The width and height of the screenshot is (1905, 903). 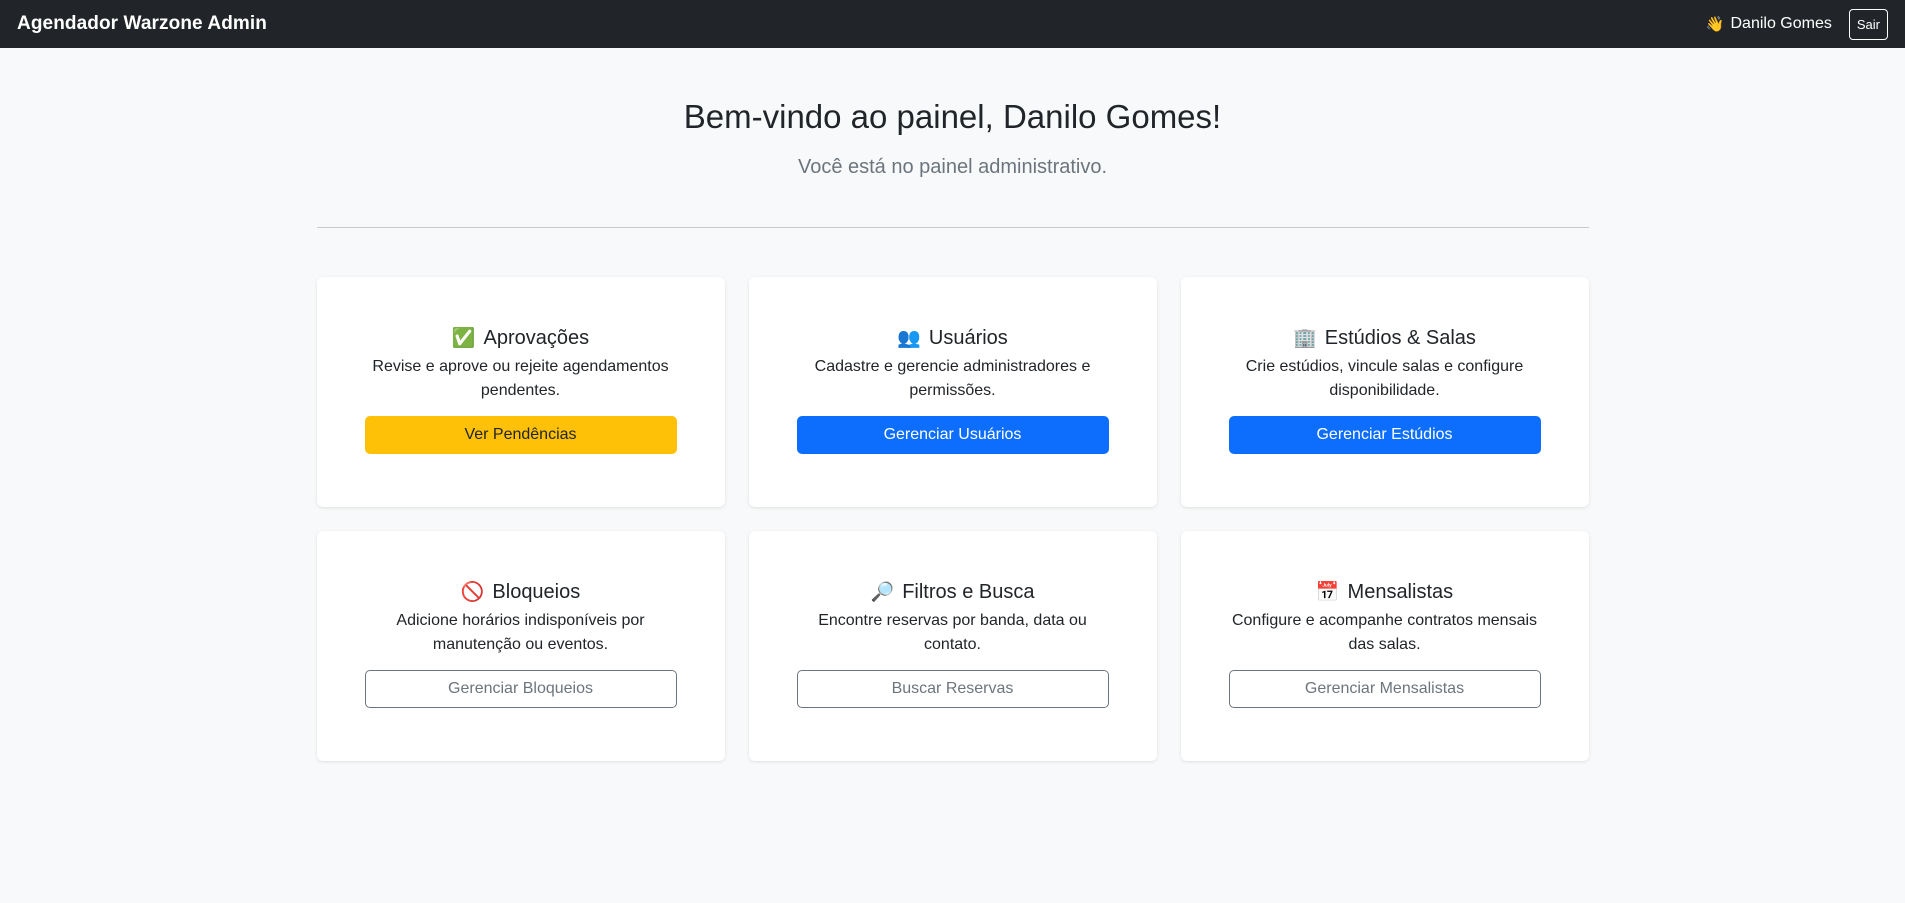 What do you see at coordinates (1384, 435) in the screenshot?
I see `manage-studios-button: Gerenciar Estúdios` at bounding box center [1384, 435].